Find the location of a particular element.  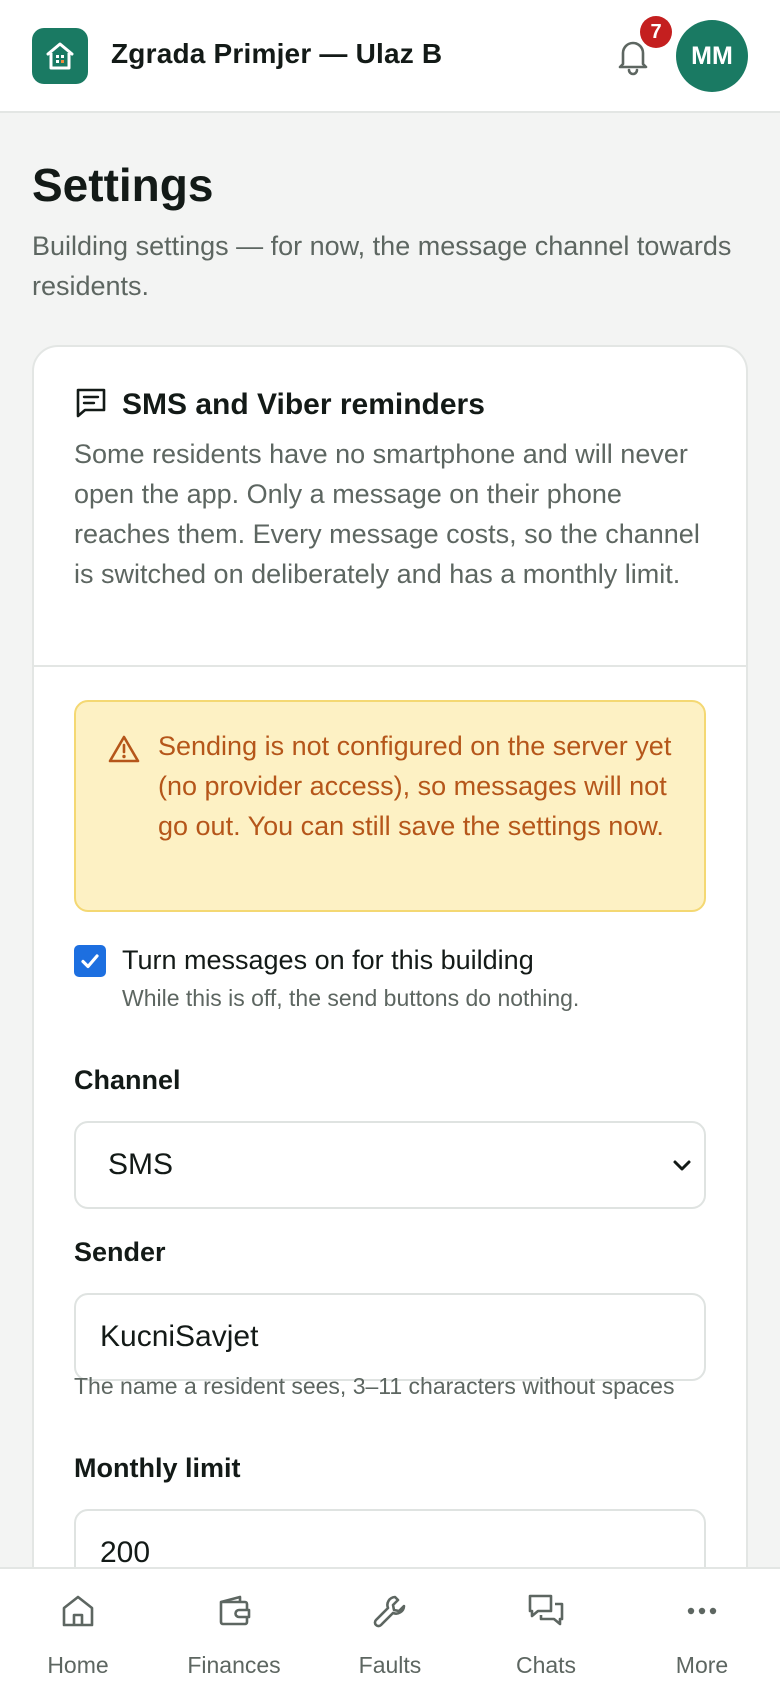

nav-label-home: Home is located at coordinates (78, 1665).